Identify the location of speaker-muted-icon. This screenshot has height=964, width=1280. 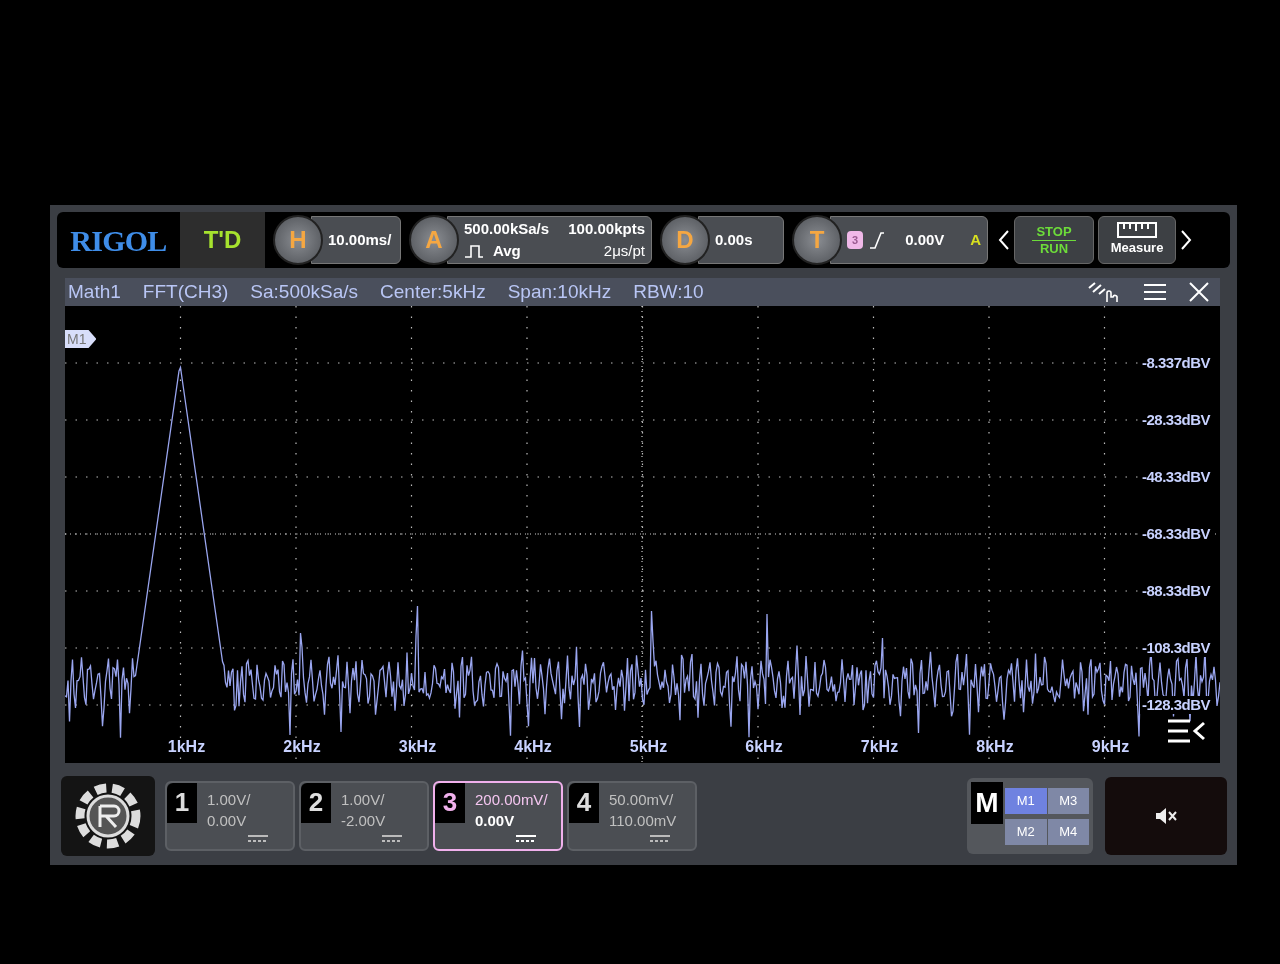
(1166, 815).